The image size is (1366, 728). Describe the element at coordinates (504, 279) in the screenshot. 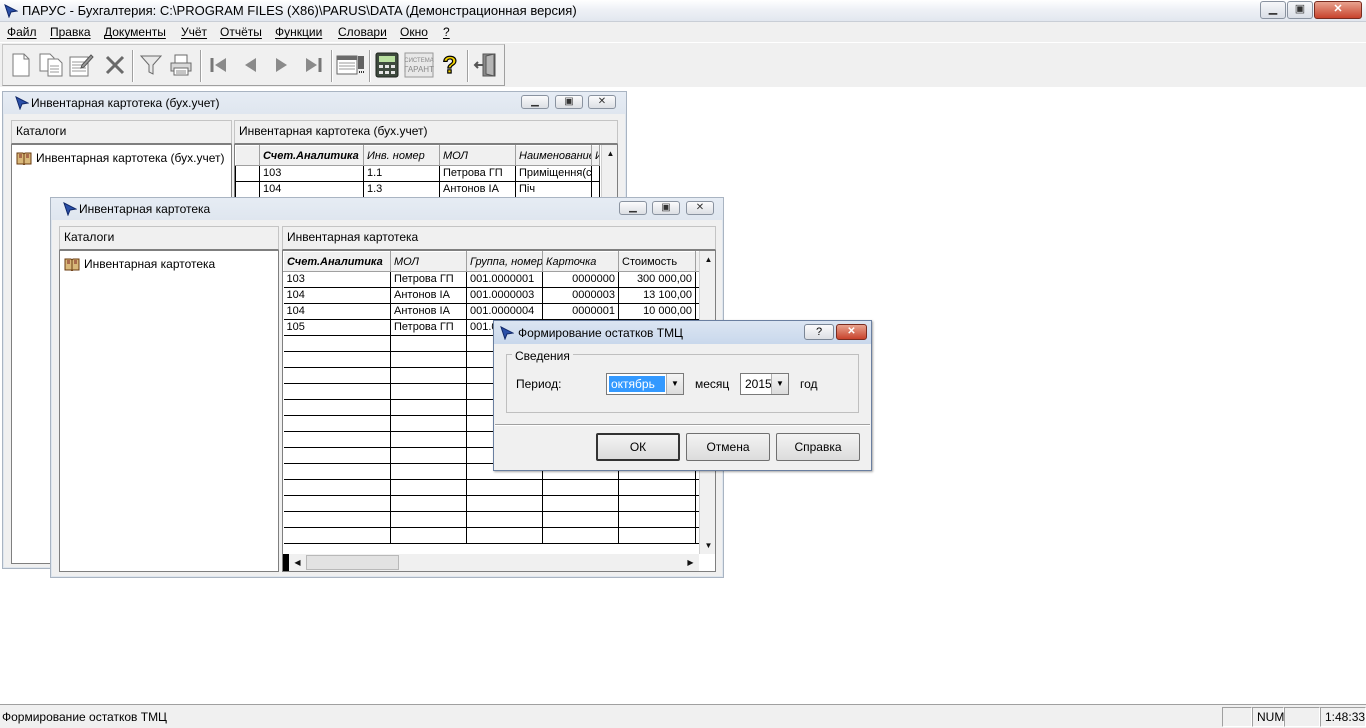

I see `table-cell: 001.0000001` at that location.